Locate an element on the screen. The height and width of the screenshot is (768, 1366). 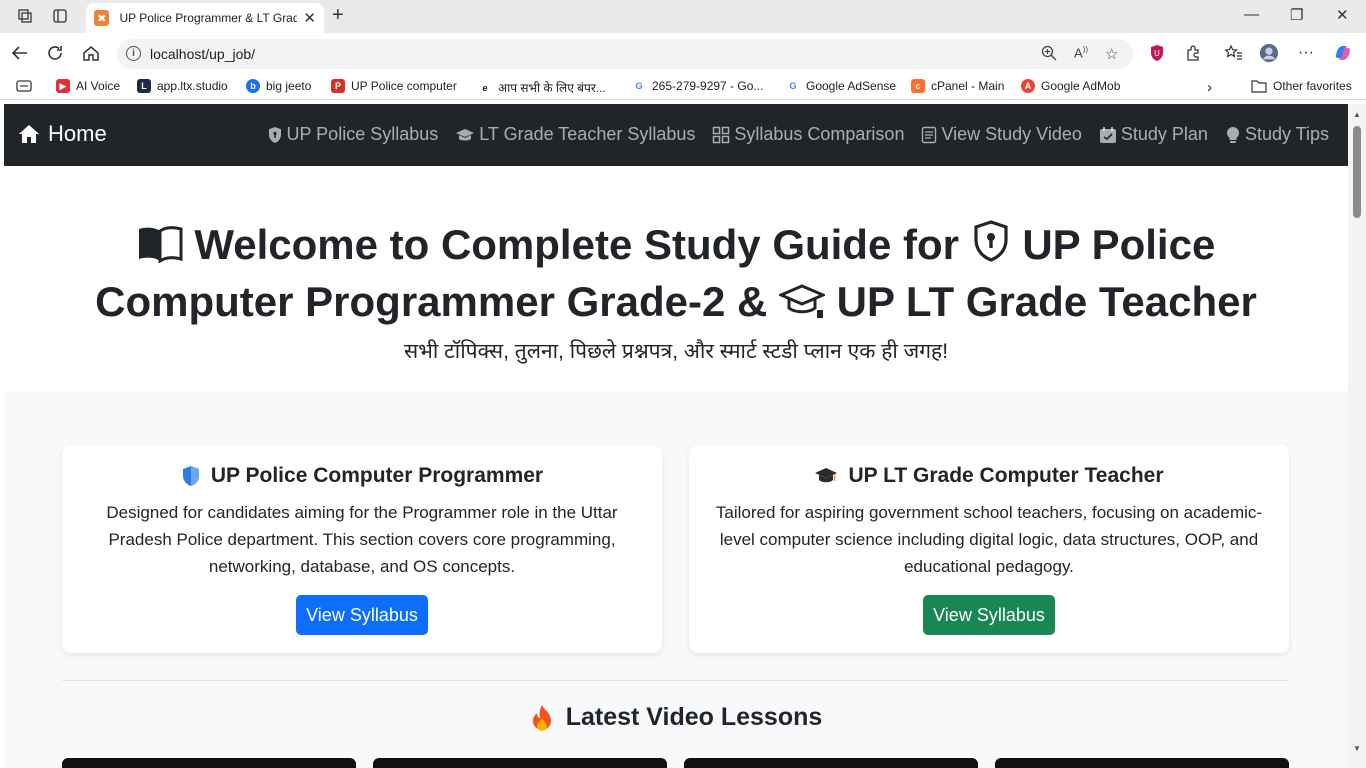
favorites-icon is located at coordinates (1234, 53).